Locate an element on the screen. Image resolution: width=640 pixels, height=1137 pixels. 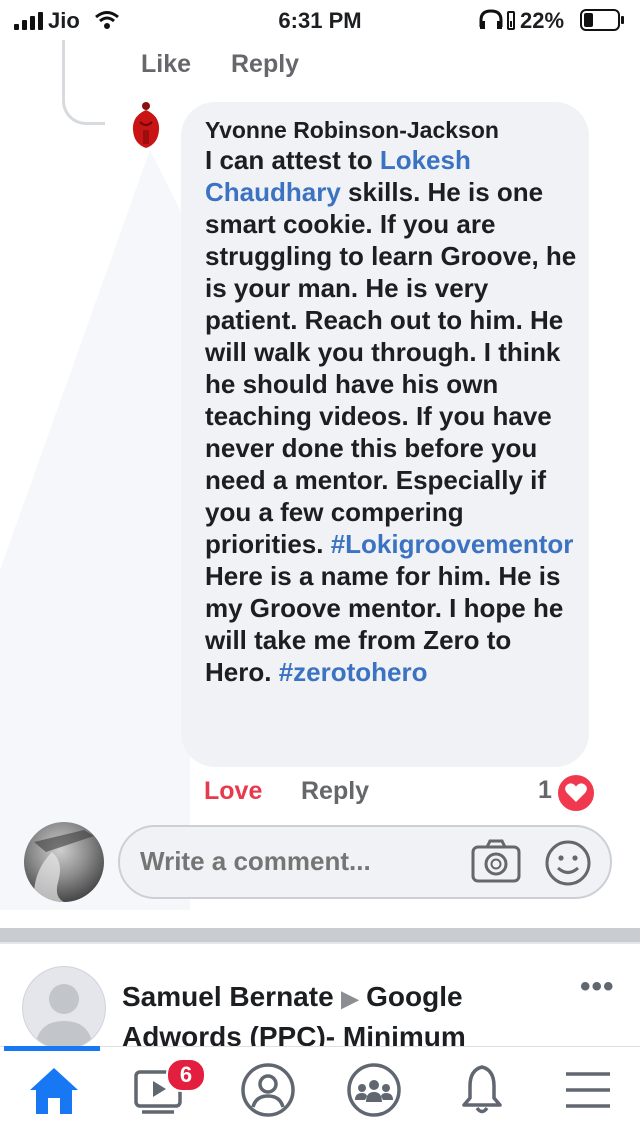
reaction-count: 1 is located at coordinates (545, 790).